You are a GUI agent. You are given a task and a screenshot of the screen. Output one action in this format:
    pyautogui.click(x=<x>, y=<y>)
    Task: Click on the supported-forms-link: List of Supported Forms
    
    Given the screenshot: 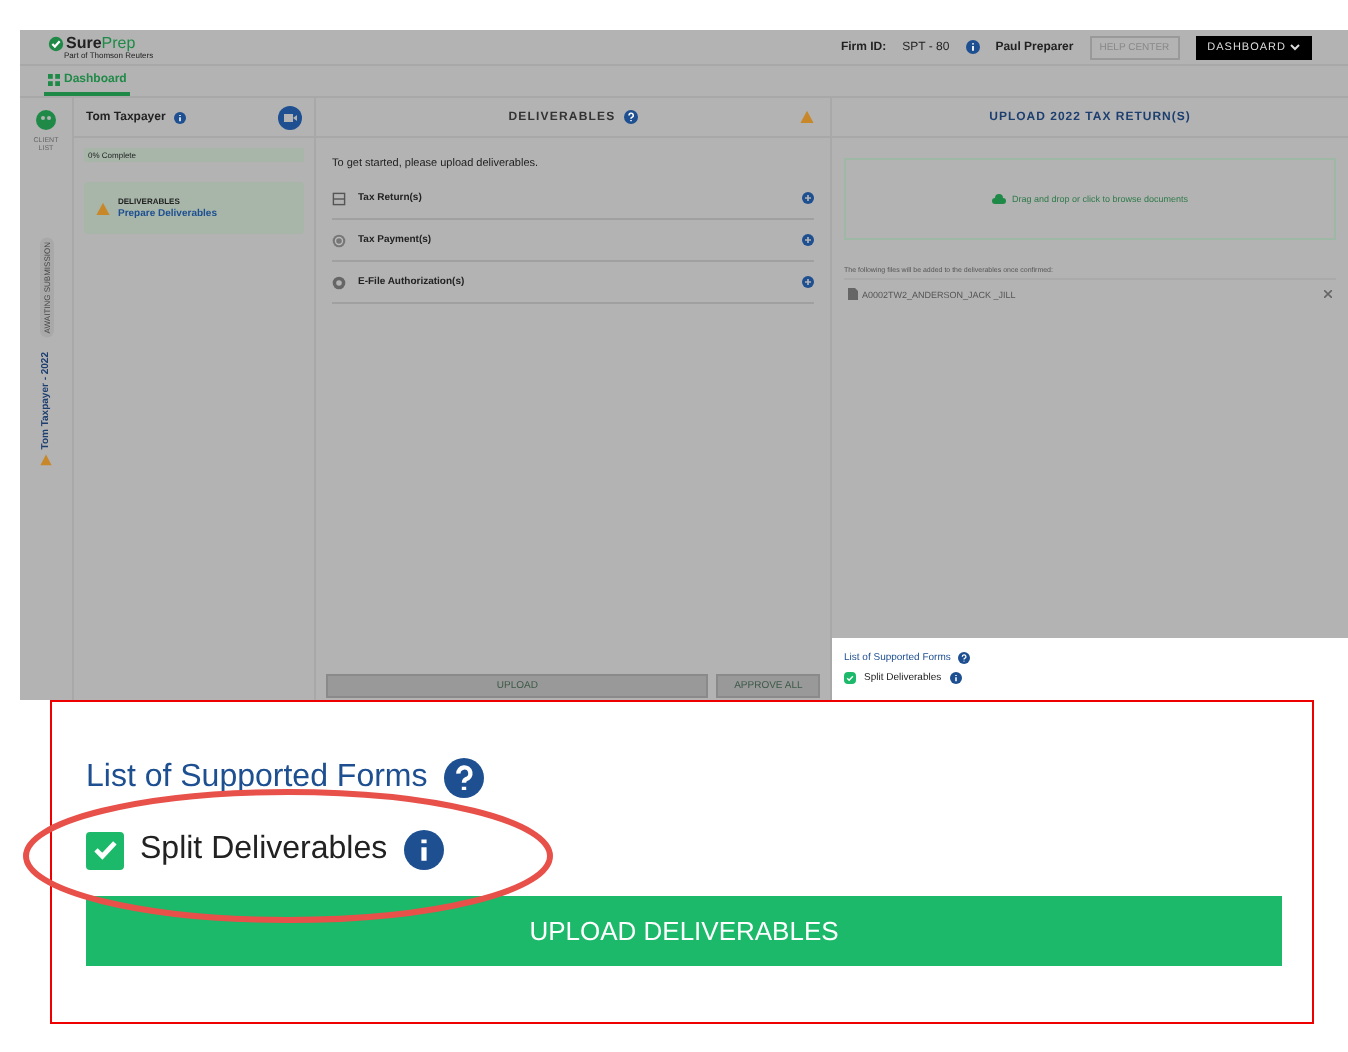 What is the action you would take?
    pyautogui.click(x=257, y=778)
    